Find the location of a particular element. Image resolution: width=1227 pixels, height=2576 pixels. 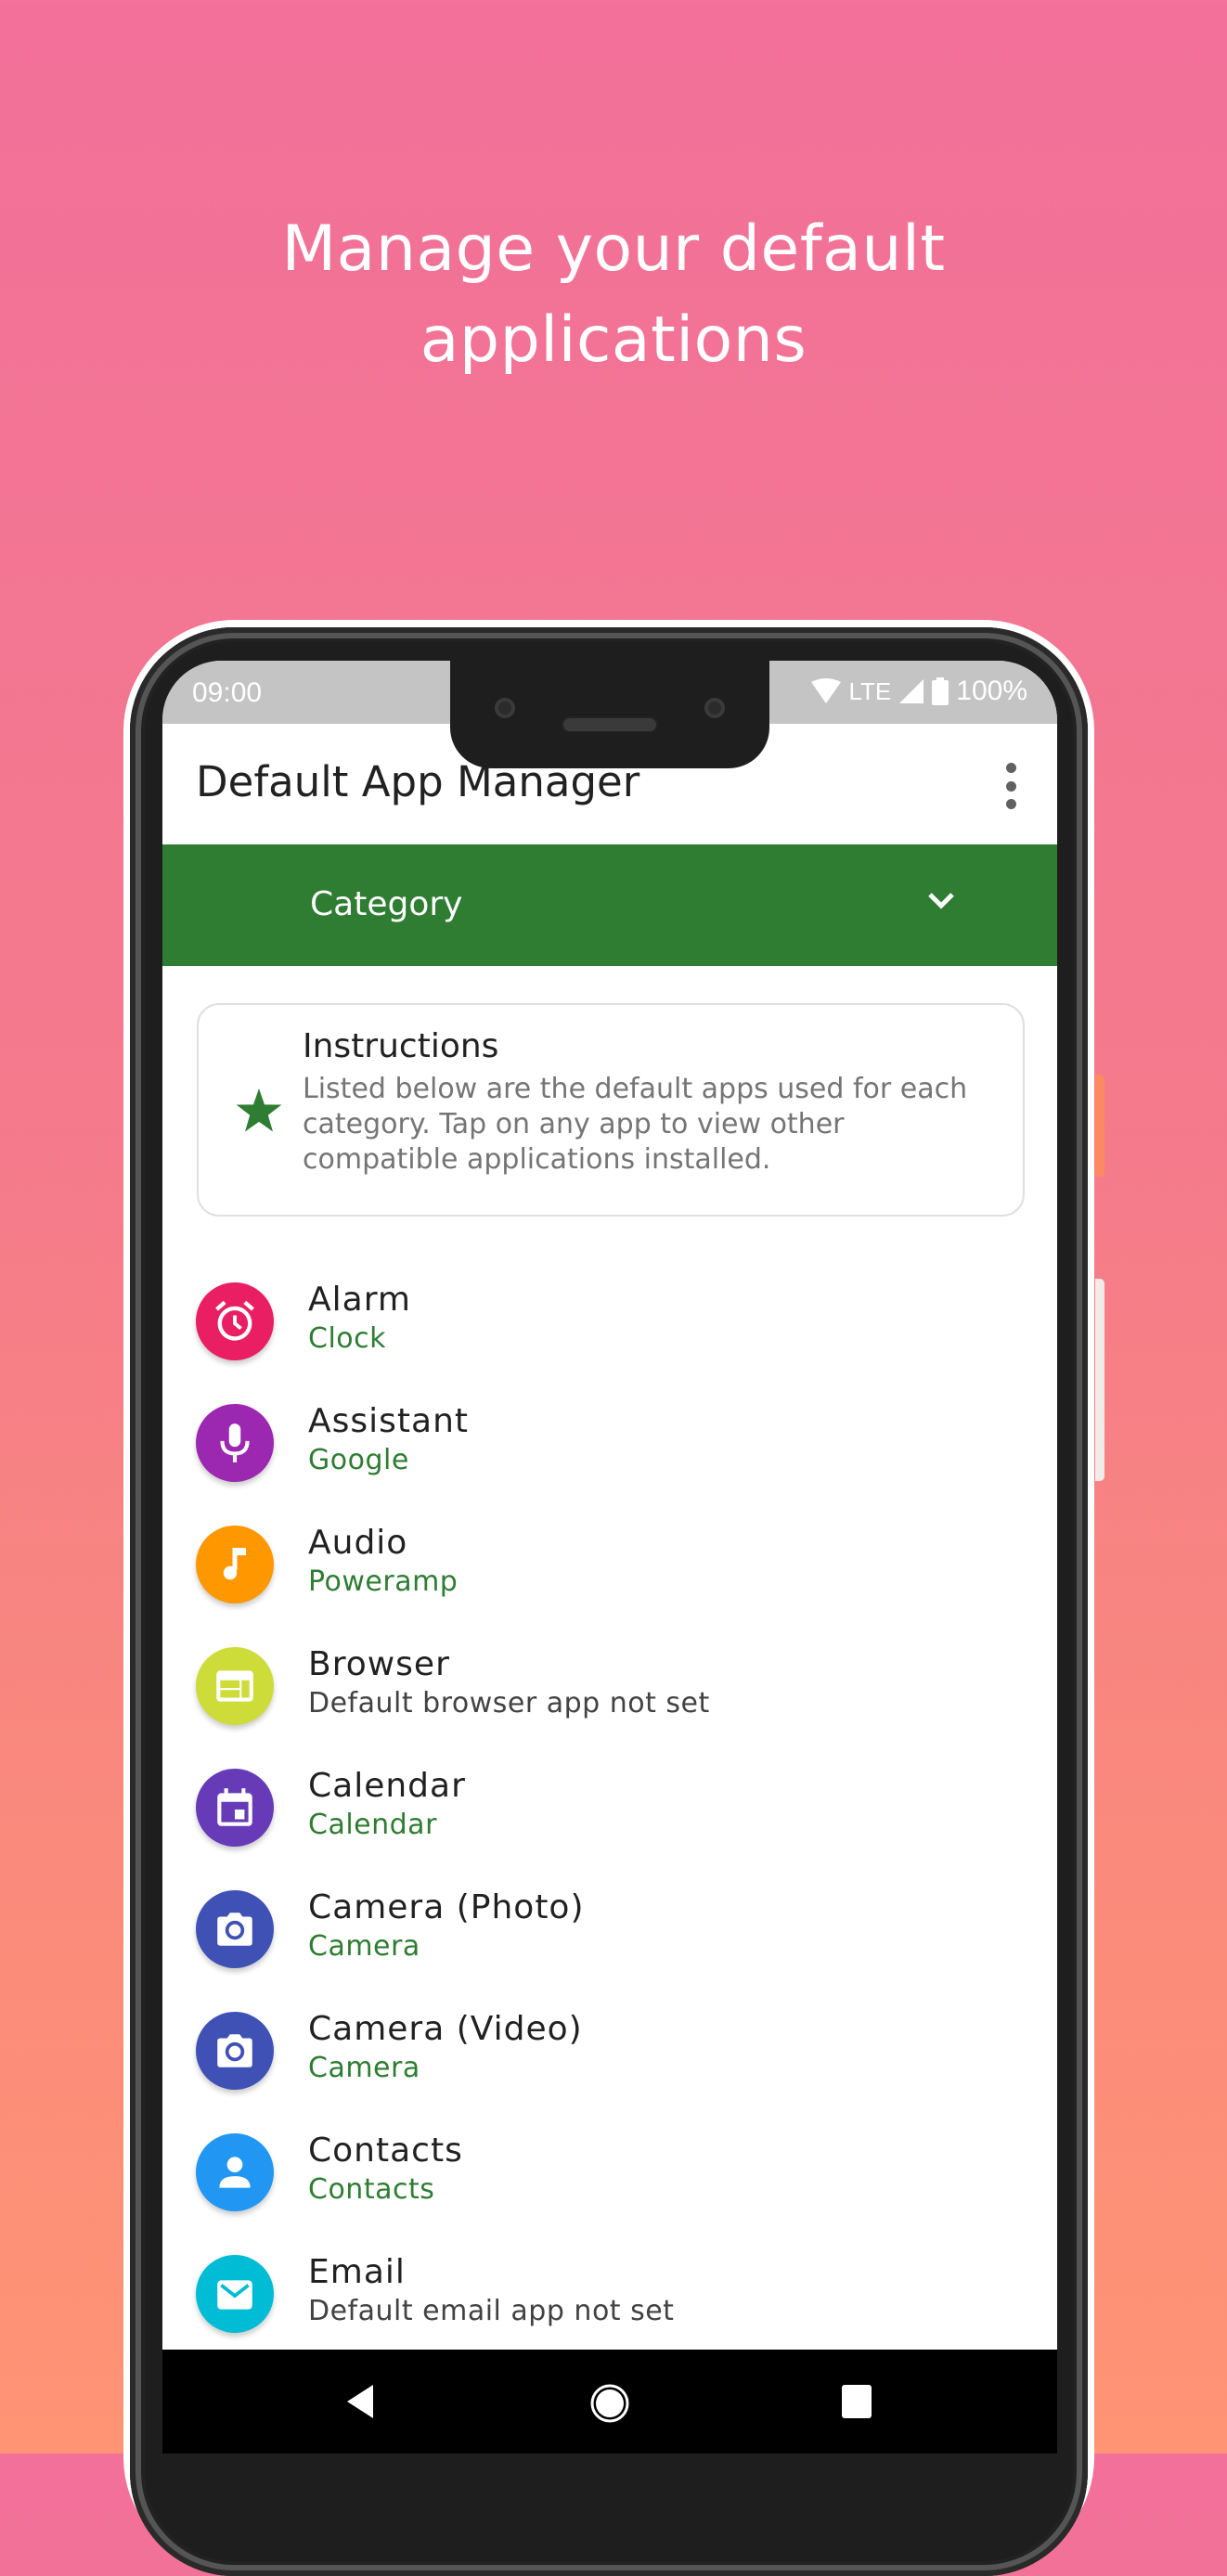

person-icon is located at coordinates (235, 2172).